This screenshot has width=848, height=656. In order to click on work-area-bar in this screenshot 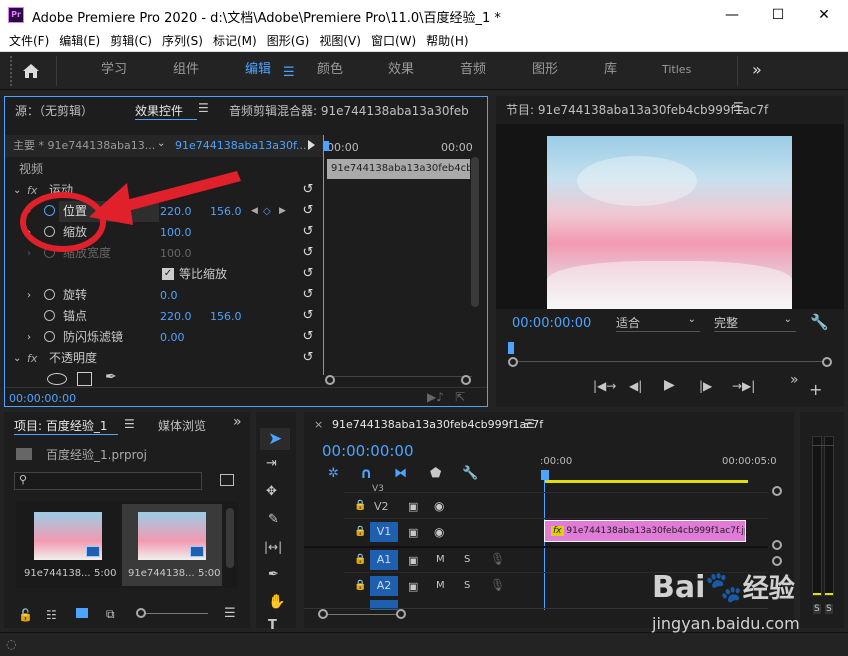, I will do `click(646, 481)`.